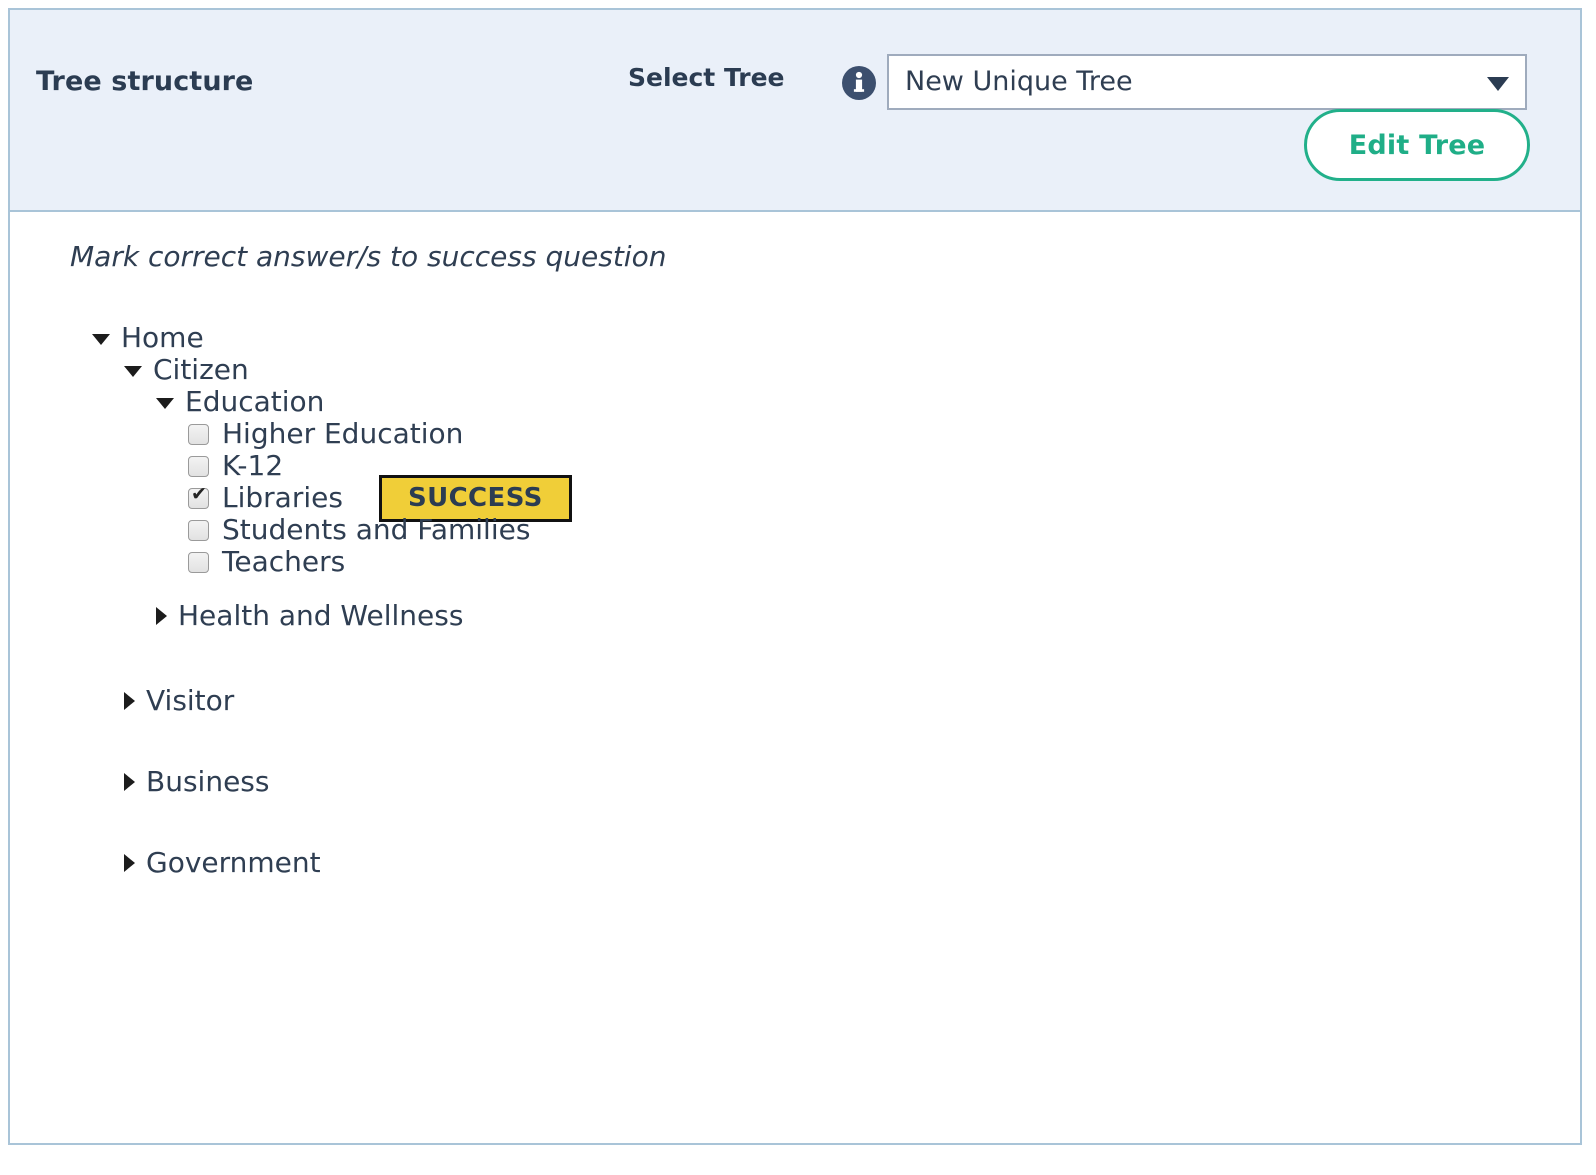 The height and width of the screenshot is (1175, 1596). I want to click on tree-node-label: Students and Families, so click(376, 529).